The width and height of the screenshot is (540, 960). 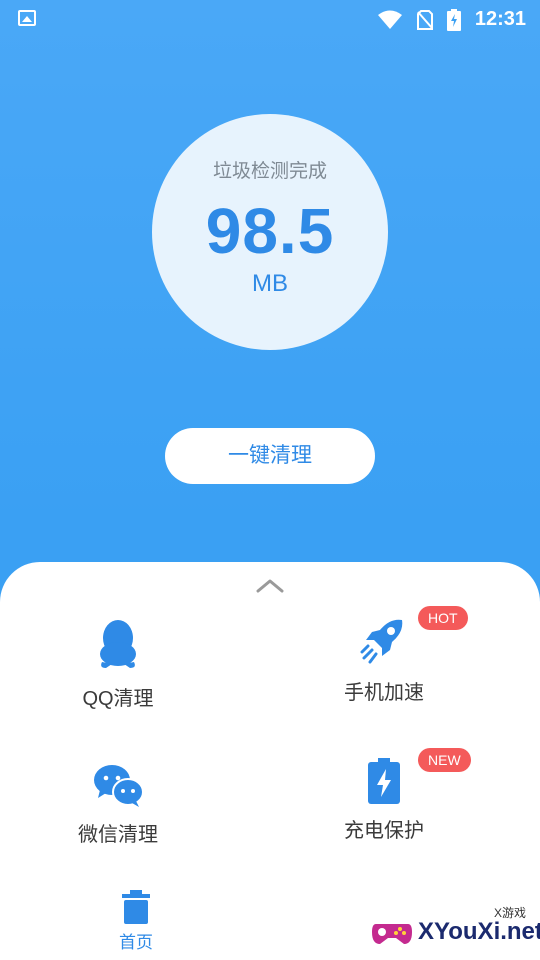 I want to click on wifi-icon, so click(x=389, y=19).